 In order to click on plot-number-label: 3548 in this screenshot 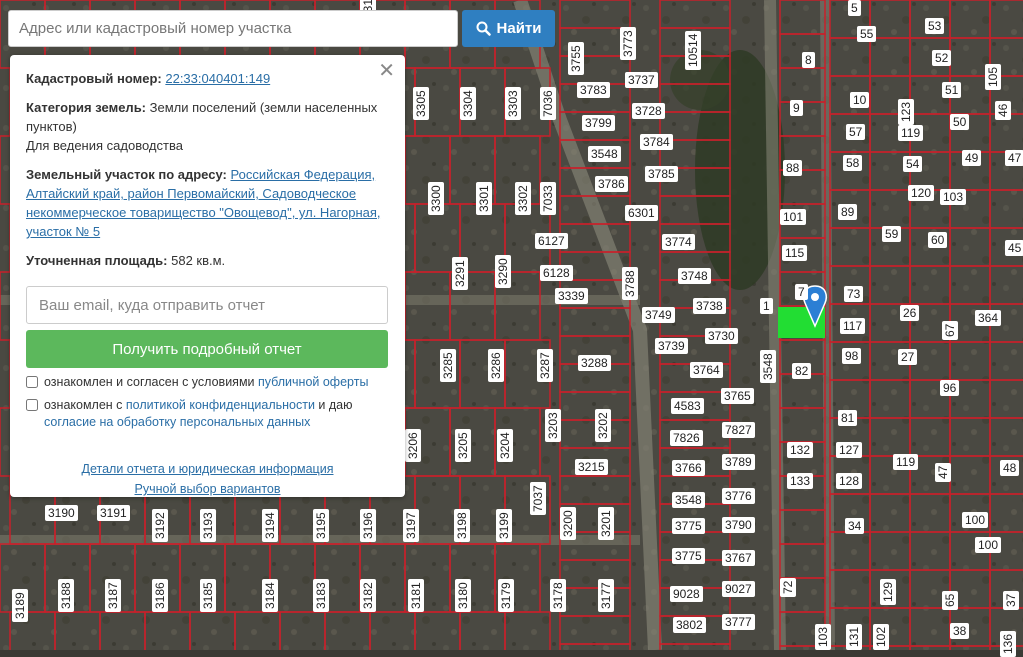, I will do `click(768, 366)`.